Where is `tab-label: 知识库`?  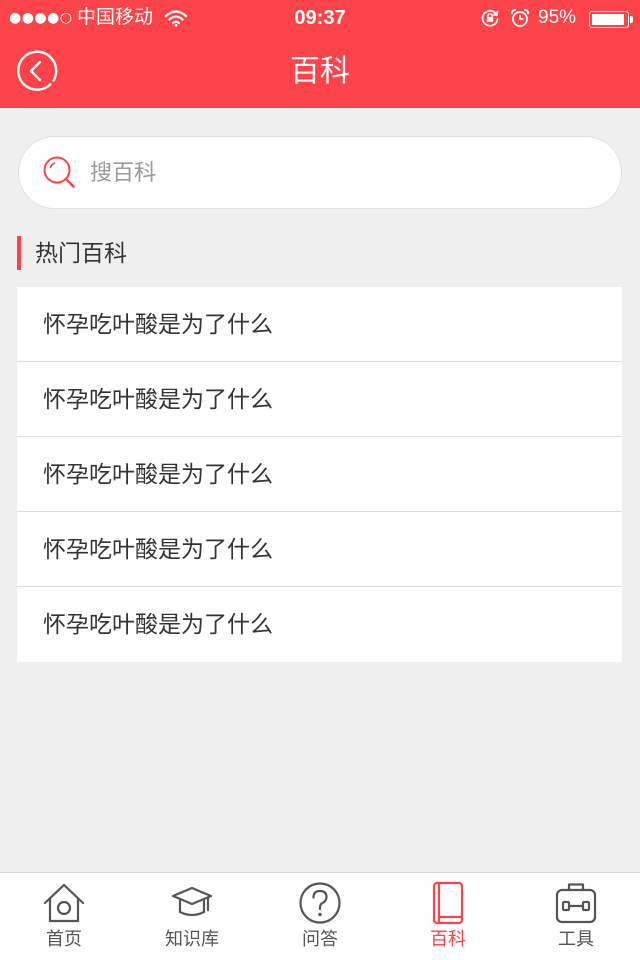 tab-label: 知识库 is located at coordinates (192, 939).